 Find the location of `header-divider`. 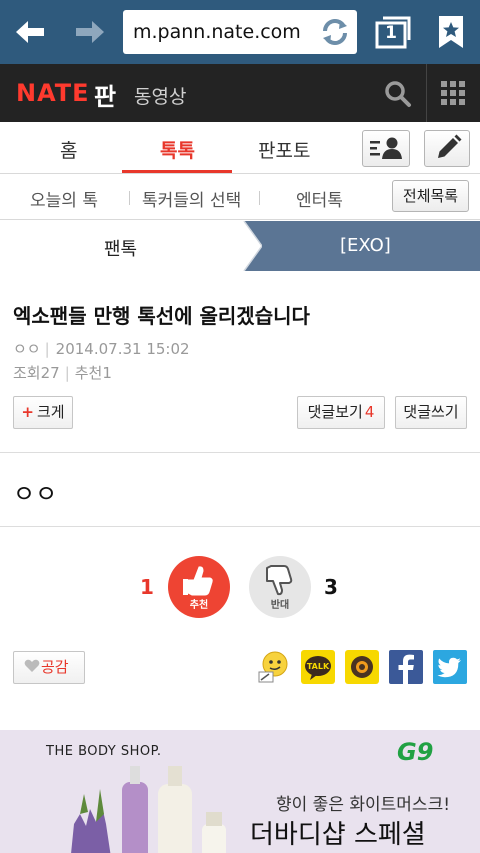

header-divider is located at coordinates (426, 93).